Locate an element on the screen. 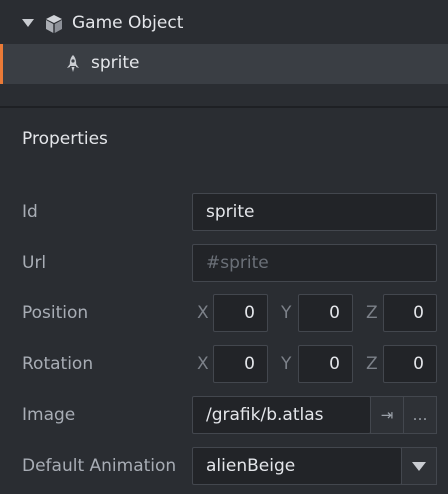 This screenshot has height=494, width=448. id-field: sprite is located at coordinates (314, 212).